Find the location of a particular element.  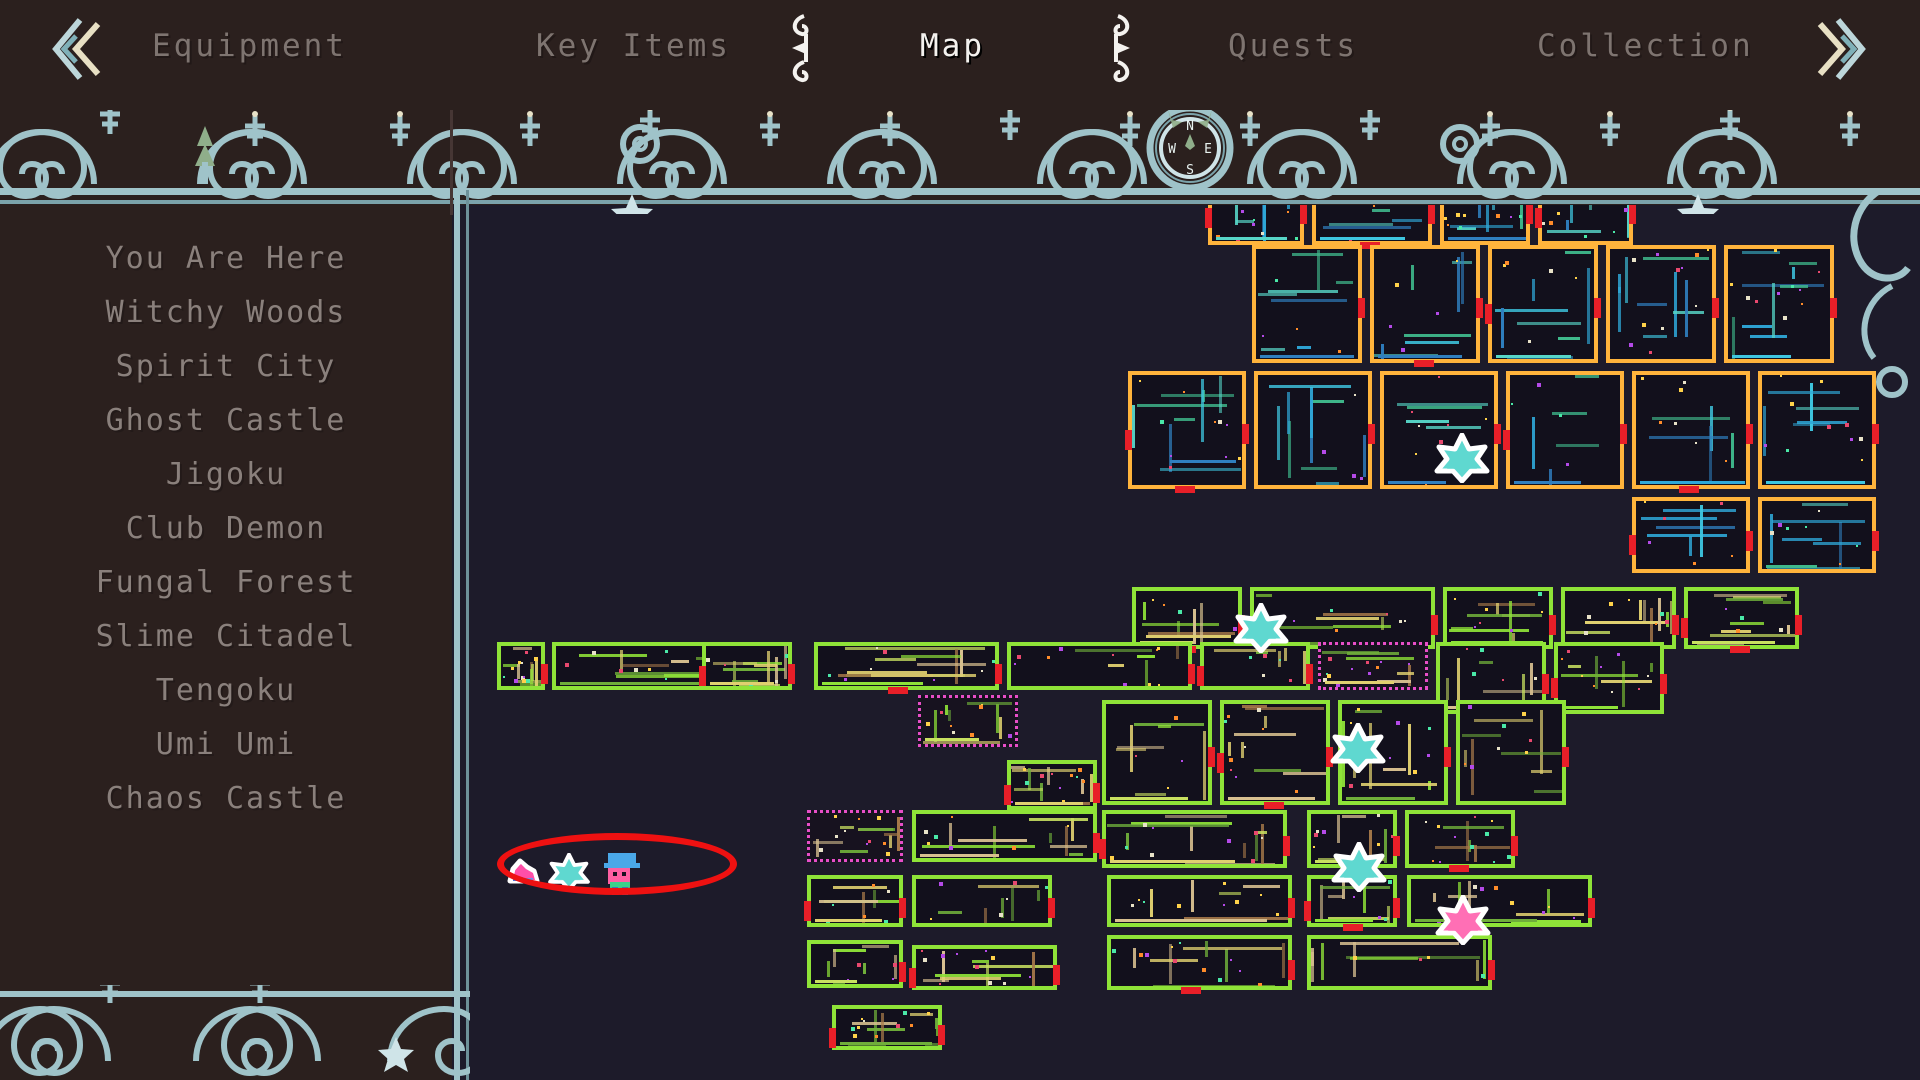

tab-key-items: Key Items is located at coordinates (633, 46).